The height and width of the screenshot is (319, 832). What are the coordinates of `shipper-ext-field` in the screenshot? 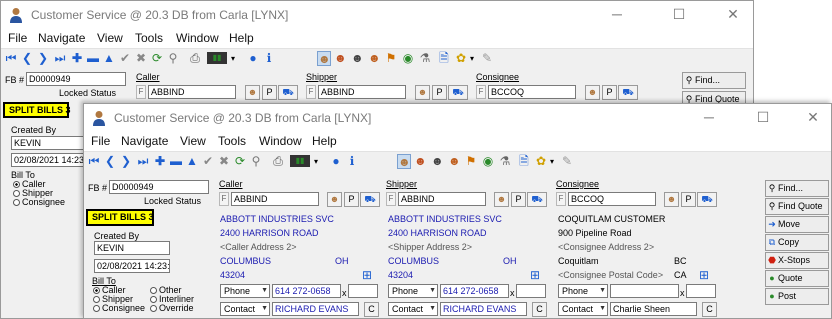 It's located at (531, 291).